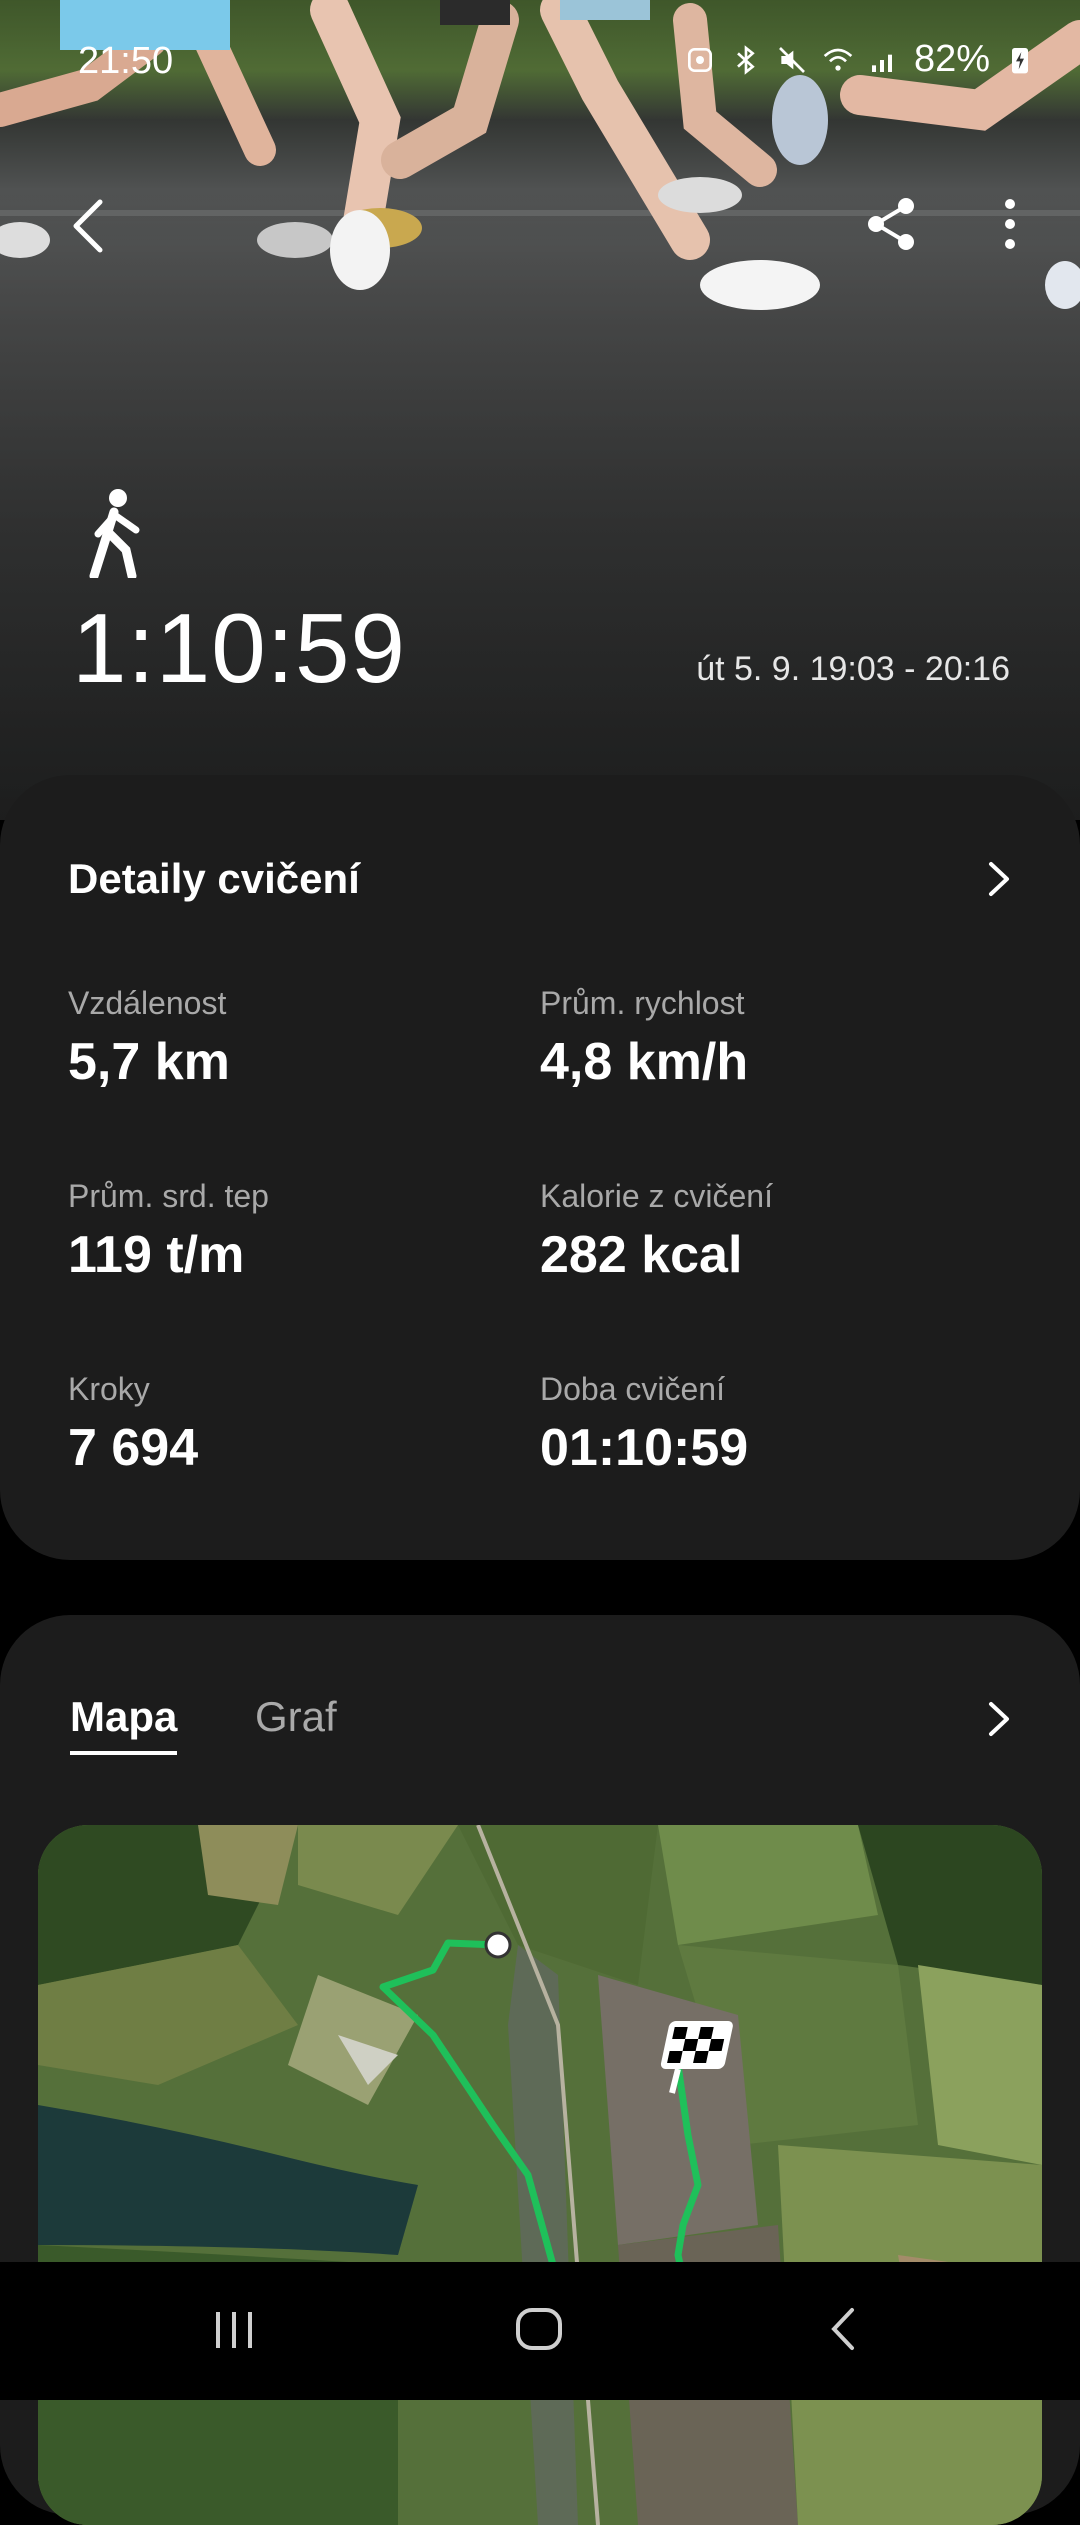  Describe the element at coordinates (124, 1724) in the screenshot. I see `tab-map: Mapa` at that location.